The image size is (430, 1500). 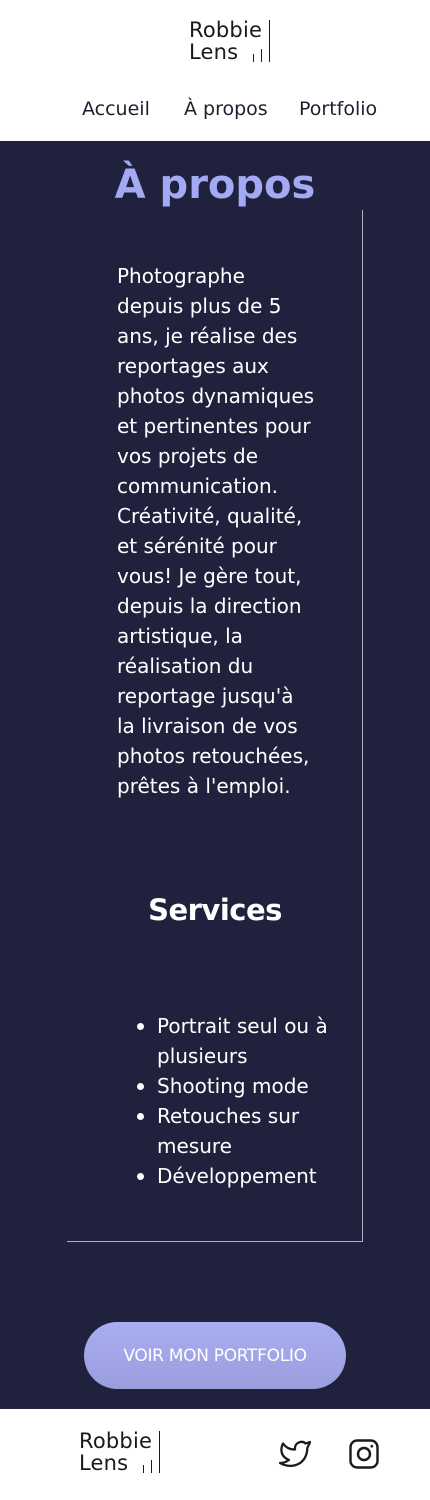 What do you see at coordinates (338, 109) in the screenshot?
I see `nav-item-portfolio: Portfolio` at bounding box center [338, 109].